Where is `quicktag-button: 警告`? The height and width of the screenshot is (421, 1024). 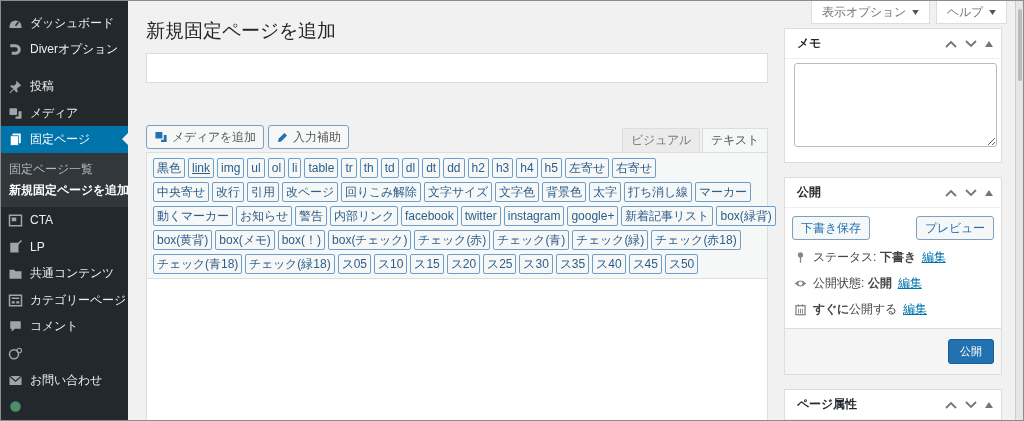
quicktag-button: 警告 is located at coordinates (311, 216).